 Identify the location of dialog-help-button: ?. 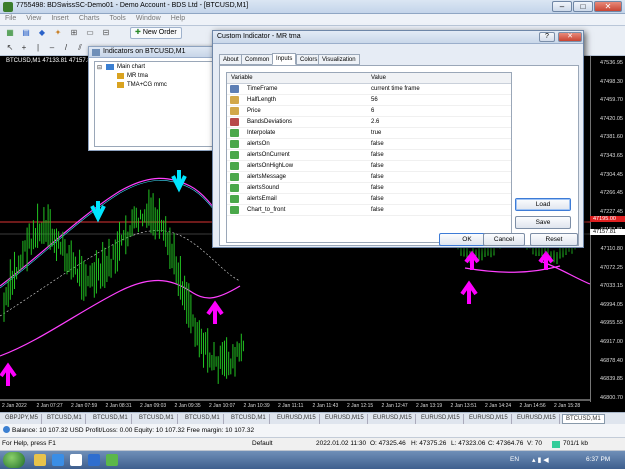
(547, 37).